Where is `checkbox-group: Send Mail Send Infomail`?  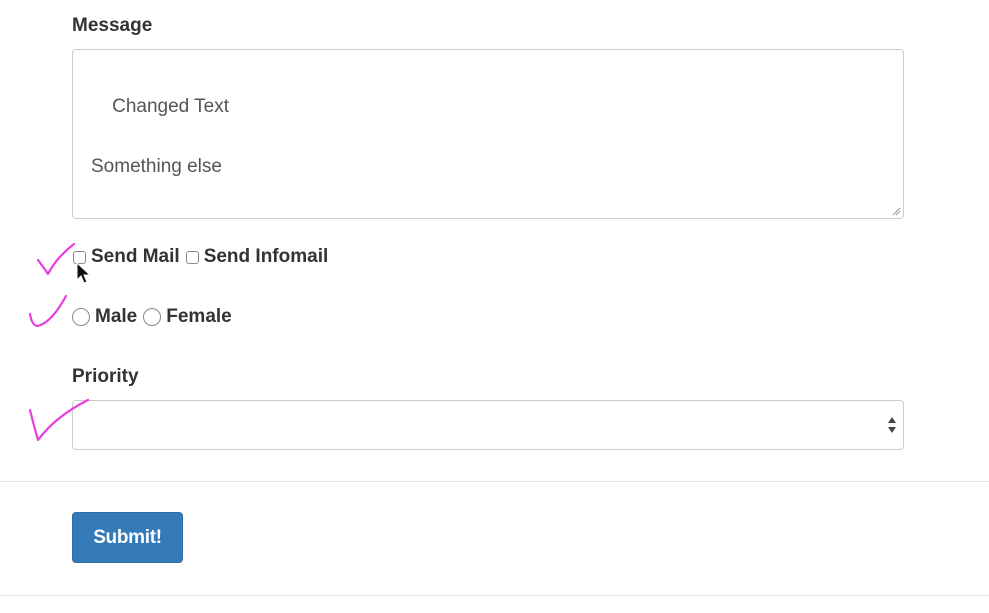
checkbox-group: Send Mail Send Infomail is located at coordinates (203, 257).